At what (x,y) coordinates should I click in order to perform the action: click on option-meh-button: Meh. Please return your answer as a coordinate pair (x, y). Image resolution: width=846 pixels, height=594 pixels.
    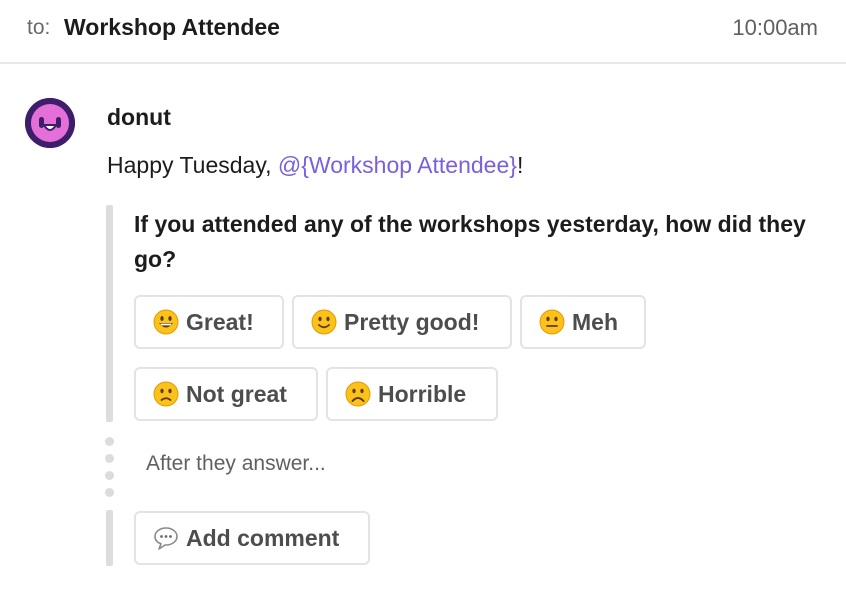
    Looking at the image, I should click on (583, 322).